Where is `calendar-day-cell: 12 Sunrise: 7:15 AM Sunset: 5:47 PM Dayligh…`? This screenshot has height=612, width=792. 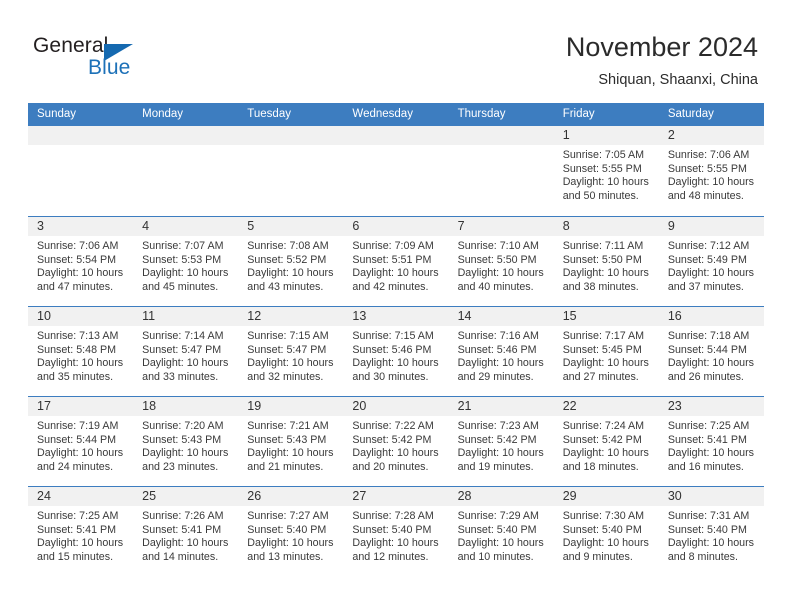
calendar-day-cell: 12 Sunrise: 7:15 AM Sunset: 5:47 PM Dayligh… is located at coordinates (291, 351).